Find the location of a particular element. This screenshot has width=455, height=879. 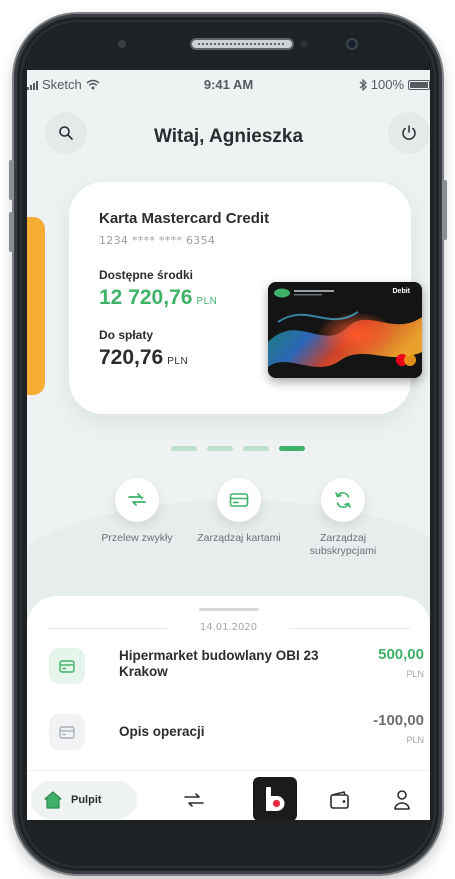

transaction-amount: 500,00 PLN is located at coordinates (401, 662).